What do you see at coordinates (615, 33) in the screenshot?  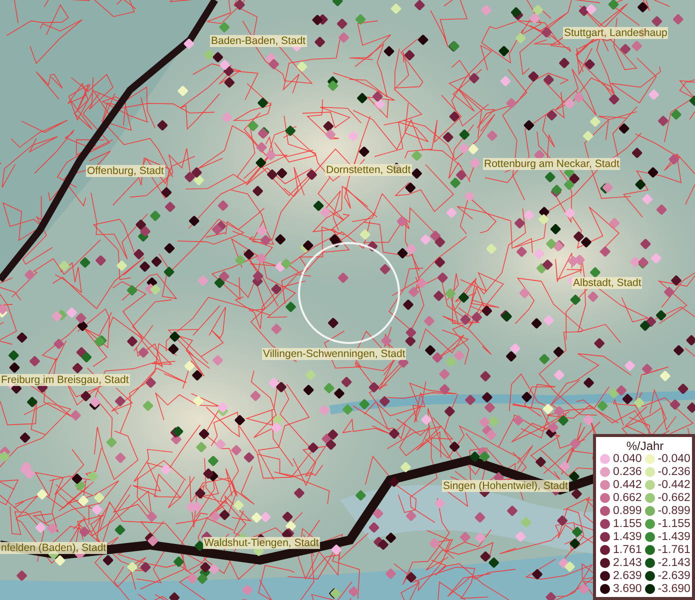 I see `place-label: Stuttgart, Landeshaup` at bounding box center [615, 33].